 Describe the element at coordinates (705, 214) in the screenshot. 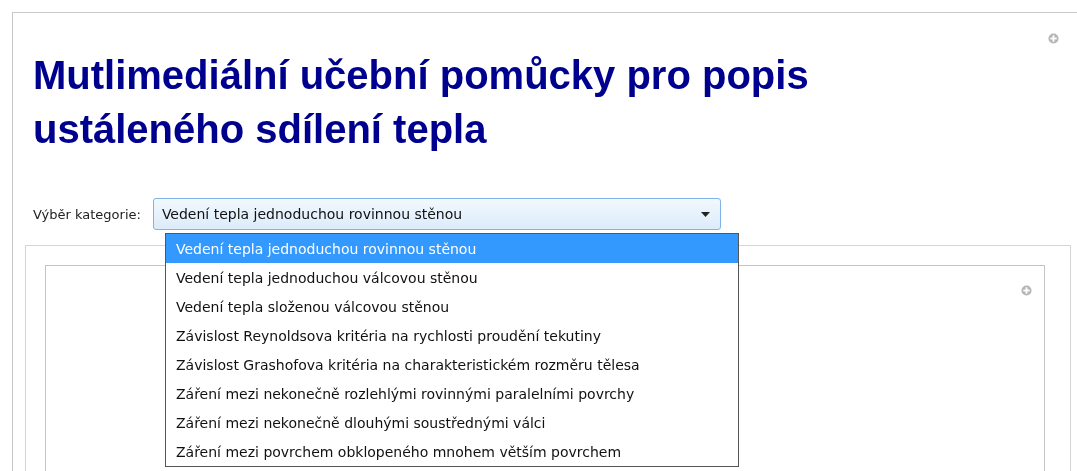

I see `caret-icon` at that location.